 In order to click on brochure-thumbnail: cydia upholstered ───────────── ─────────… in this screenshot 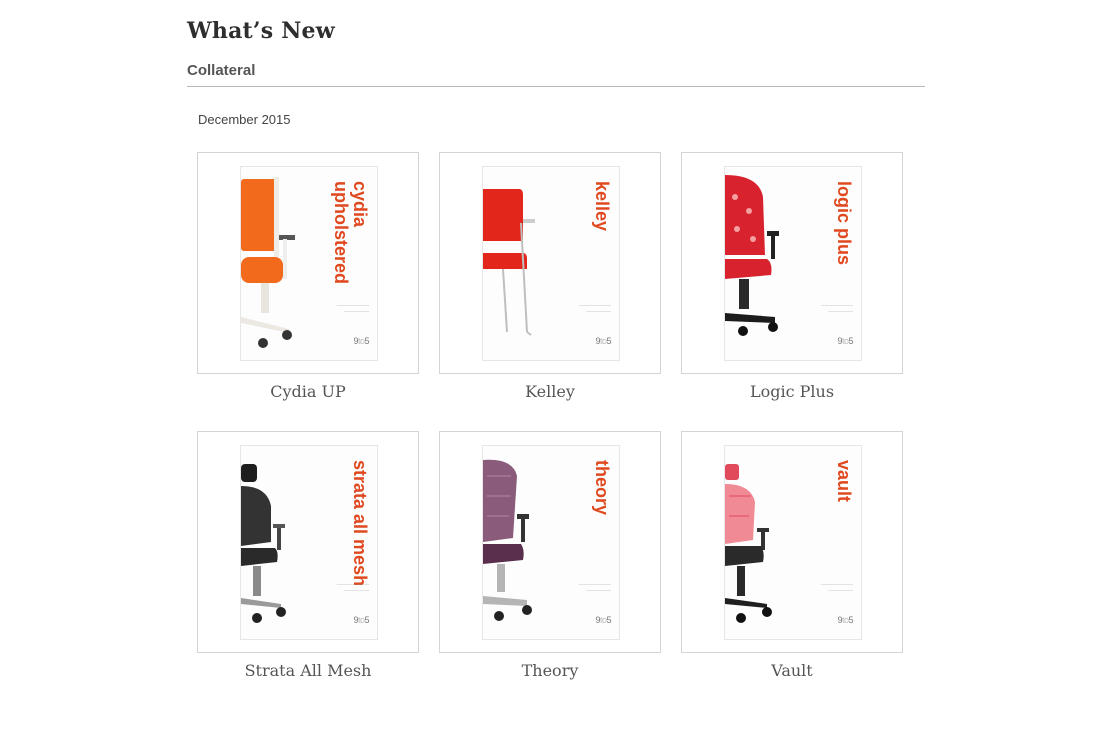, I will do `click(308, 263)`.